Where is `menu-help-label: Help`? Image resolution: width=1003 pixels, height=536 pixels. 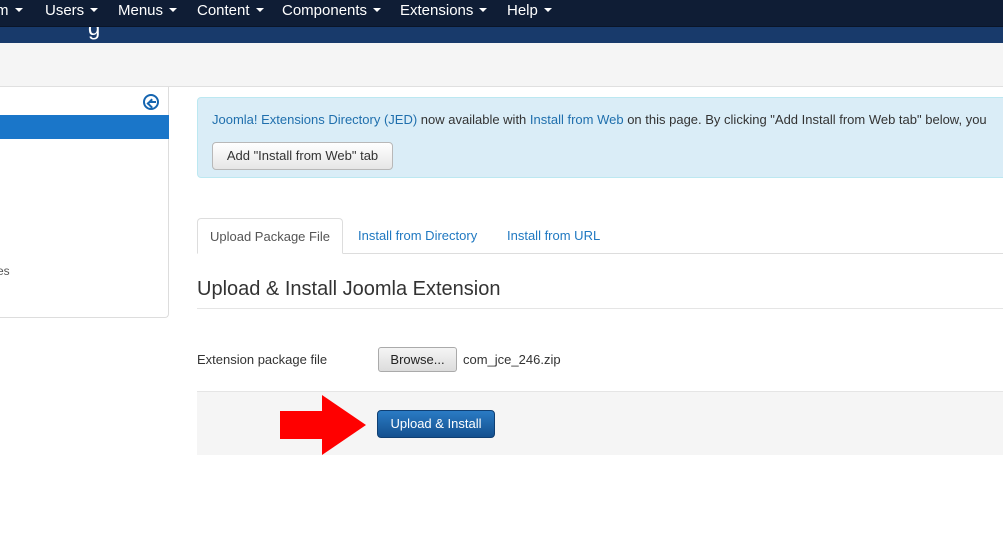
menu-help-label: Help is located at coordinates (522, 10).